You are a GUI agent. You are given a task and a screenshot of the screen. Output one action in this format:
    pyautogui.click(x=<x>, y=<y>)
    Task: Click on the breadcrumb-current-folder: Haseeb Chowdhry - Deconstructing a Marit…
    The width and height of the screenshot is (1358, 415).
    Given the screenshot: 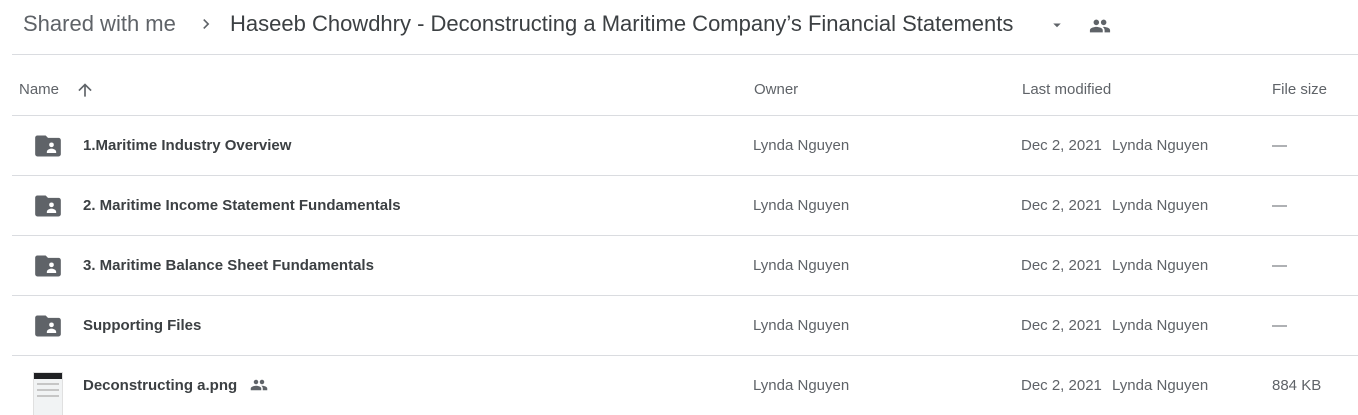 What is the action you would take?
    pyautogui.click(x=621, y=24)
    